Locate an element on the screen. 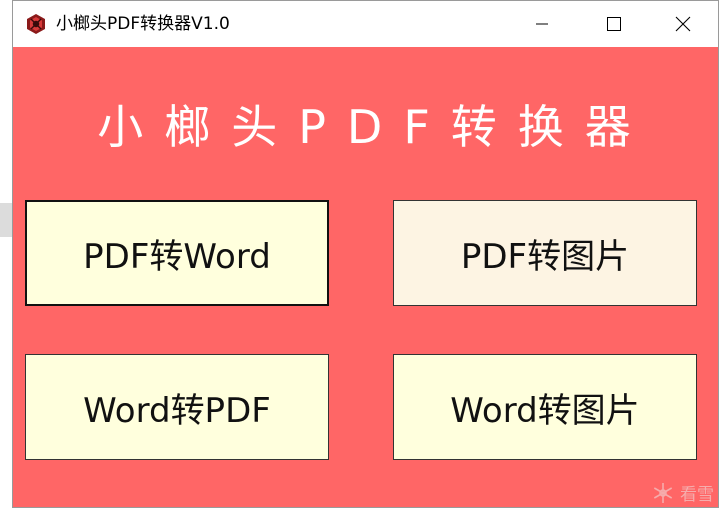 The image size is (728, 519). word-to-pdf-button: Word转PDF is located at coordinates (177, 407).